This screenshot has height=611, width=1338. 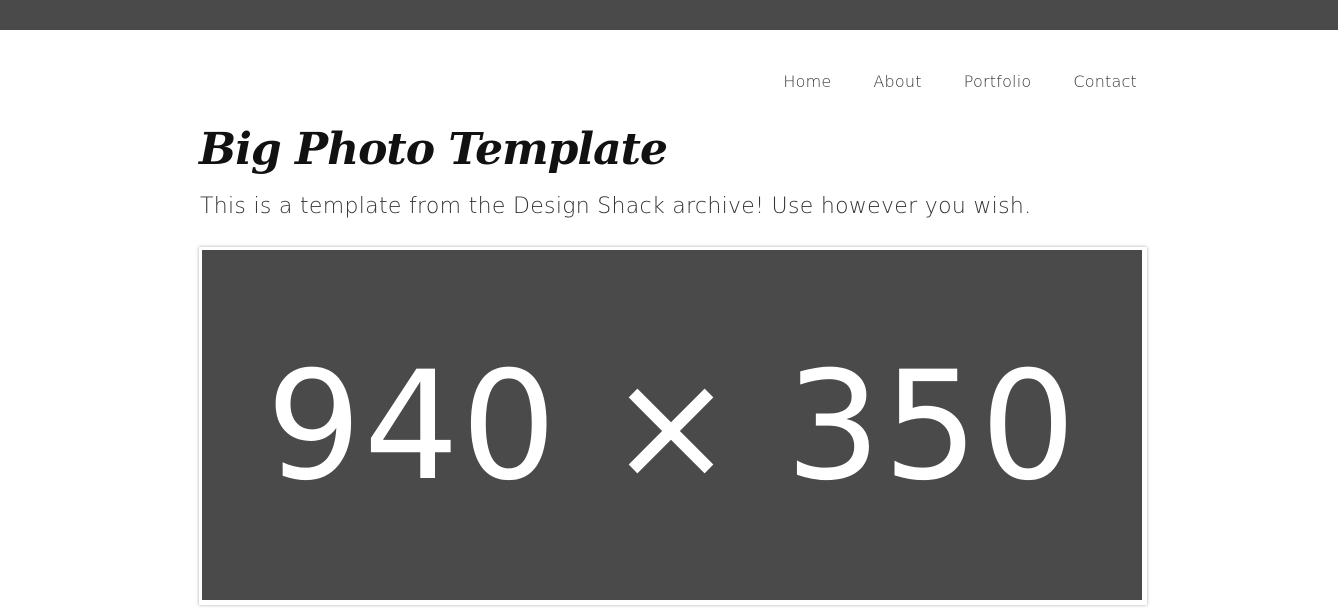 I want to click on nav-home-link: Home, so click(x=807, y=81).